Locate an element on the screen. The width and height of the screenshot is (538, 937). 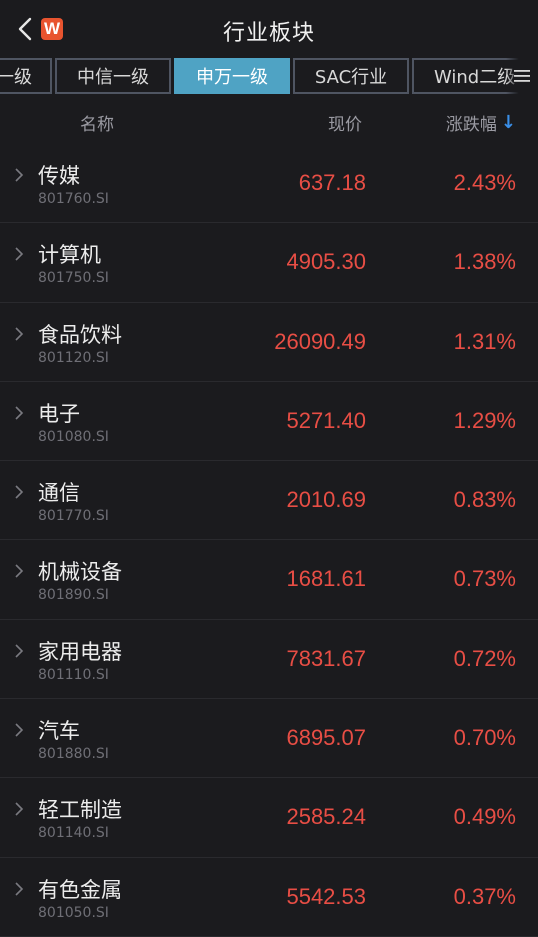
tab-sac-industry: SAC行业 is located at coordinates (351, 76).